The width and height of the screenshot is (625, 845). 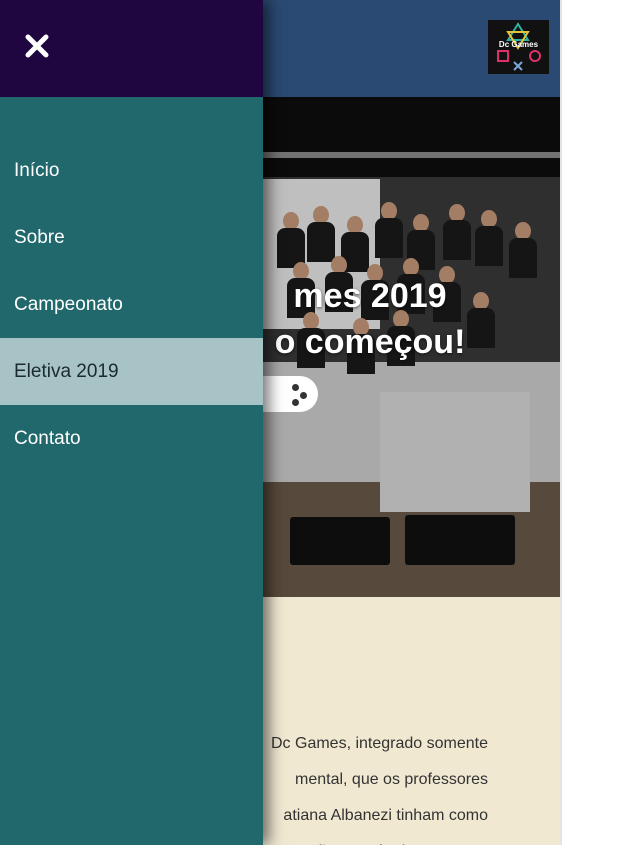 What do you see at coordinates (131, 170) in the screenshot?
I see `nav-item-inicio: Início` at bounding box center [131, 170].